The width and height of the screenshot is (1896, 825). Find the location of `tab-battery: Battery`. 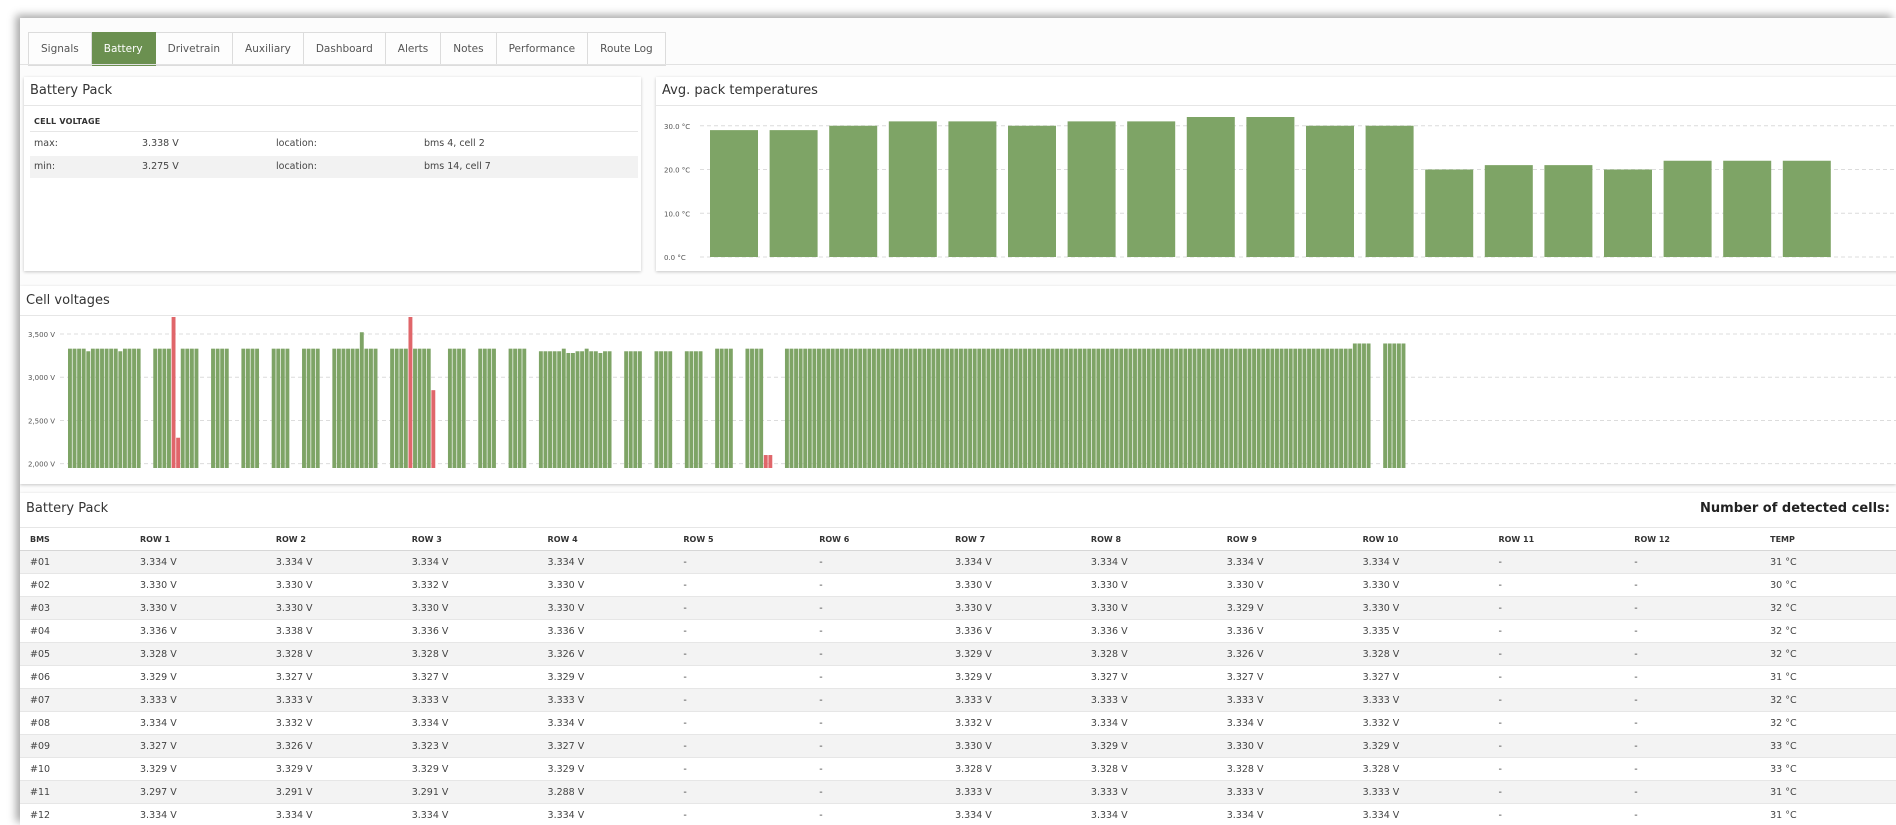

tab-battery: Battery is located at coordinates (123, 49).